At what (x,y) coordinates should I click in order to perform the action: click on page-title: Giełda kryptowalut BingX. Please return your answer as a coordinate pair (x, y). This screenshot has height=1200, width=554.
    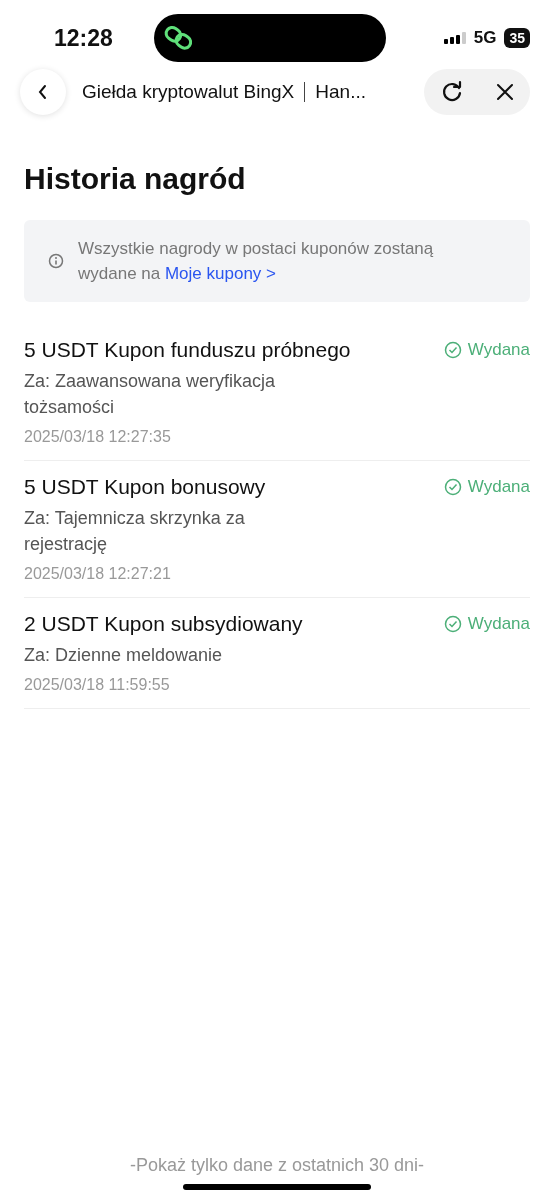
    Looking at the image, I should click on (188, 92).